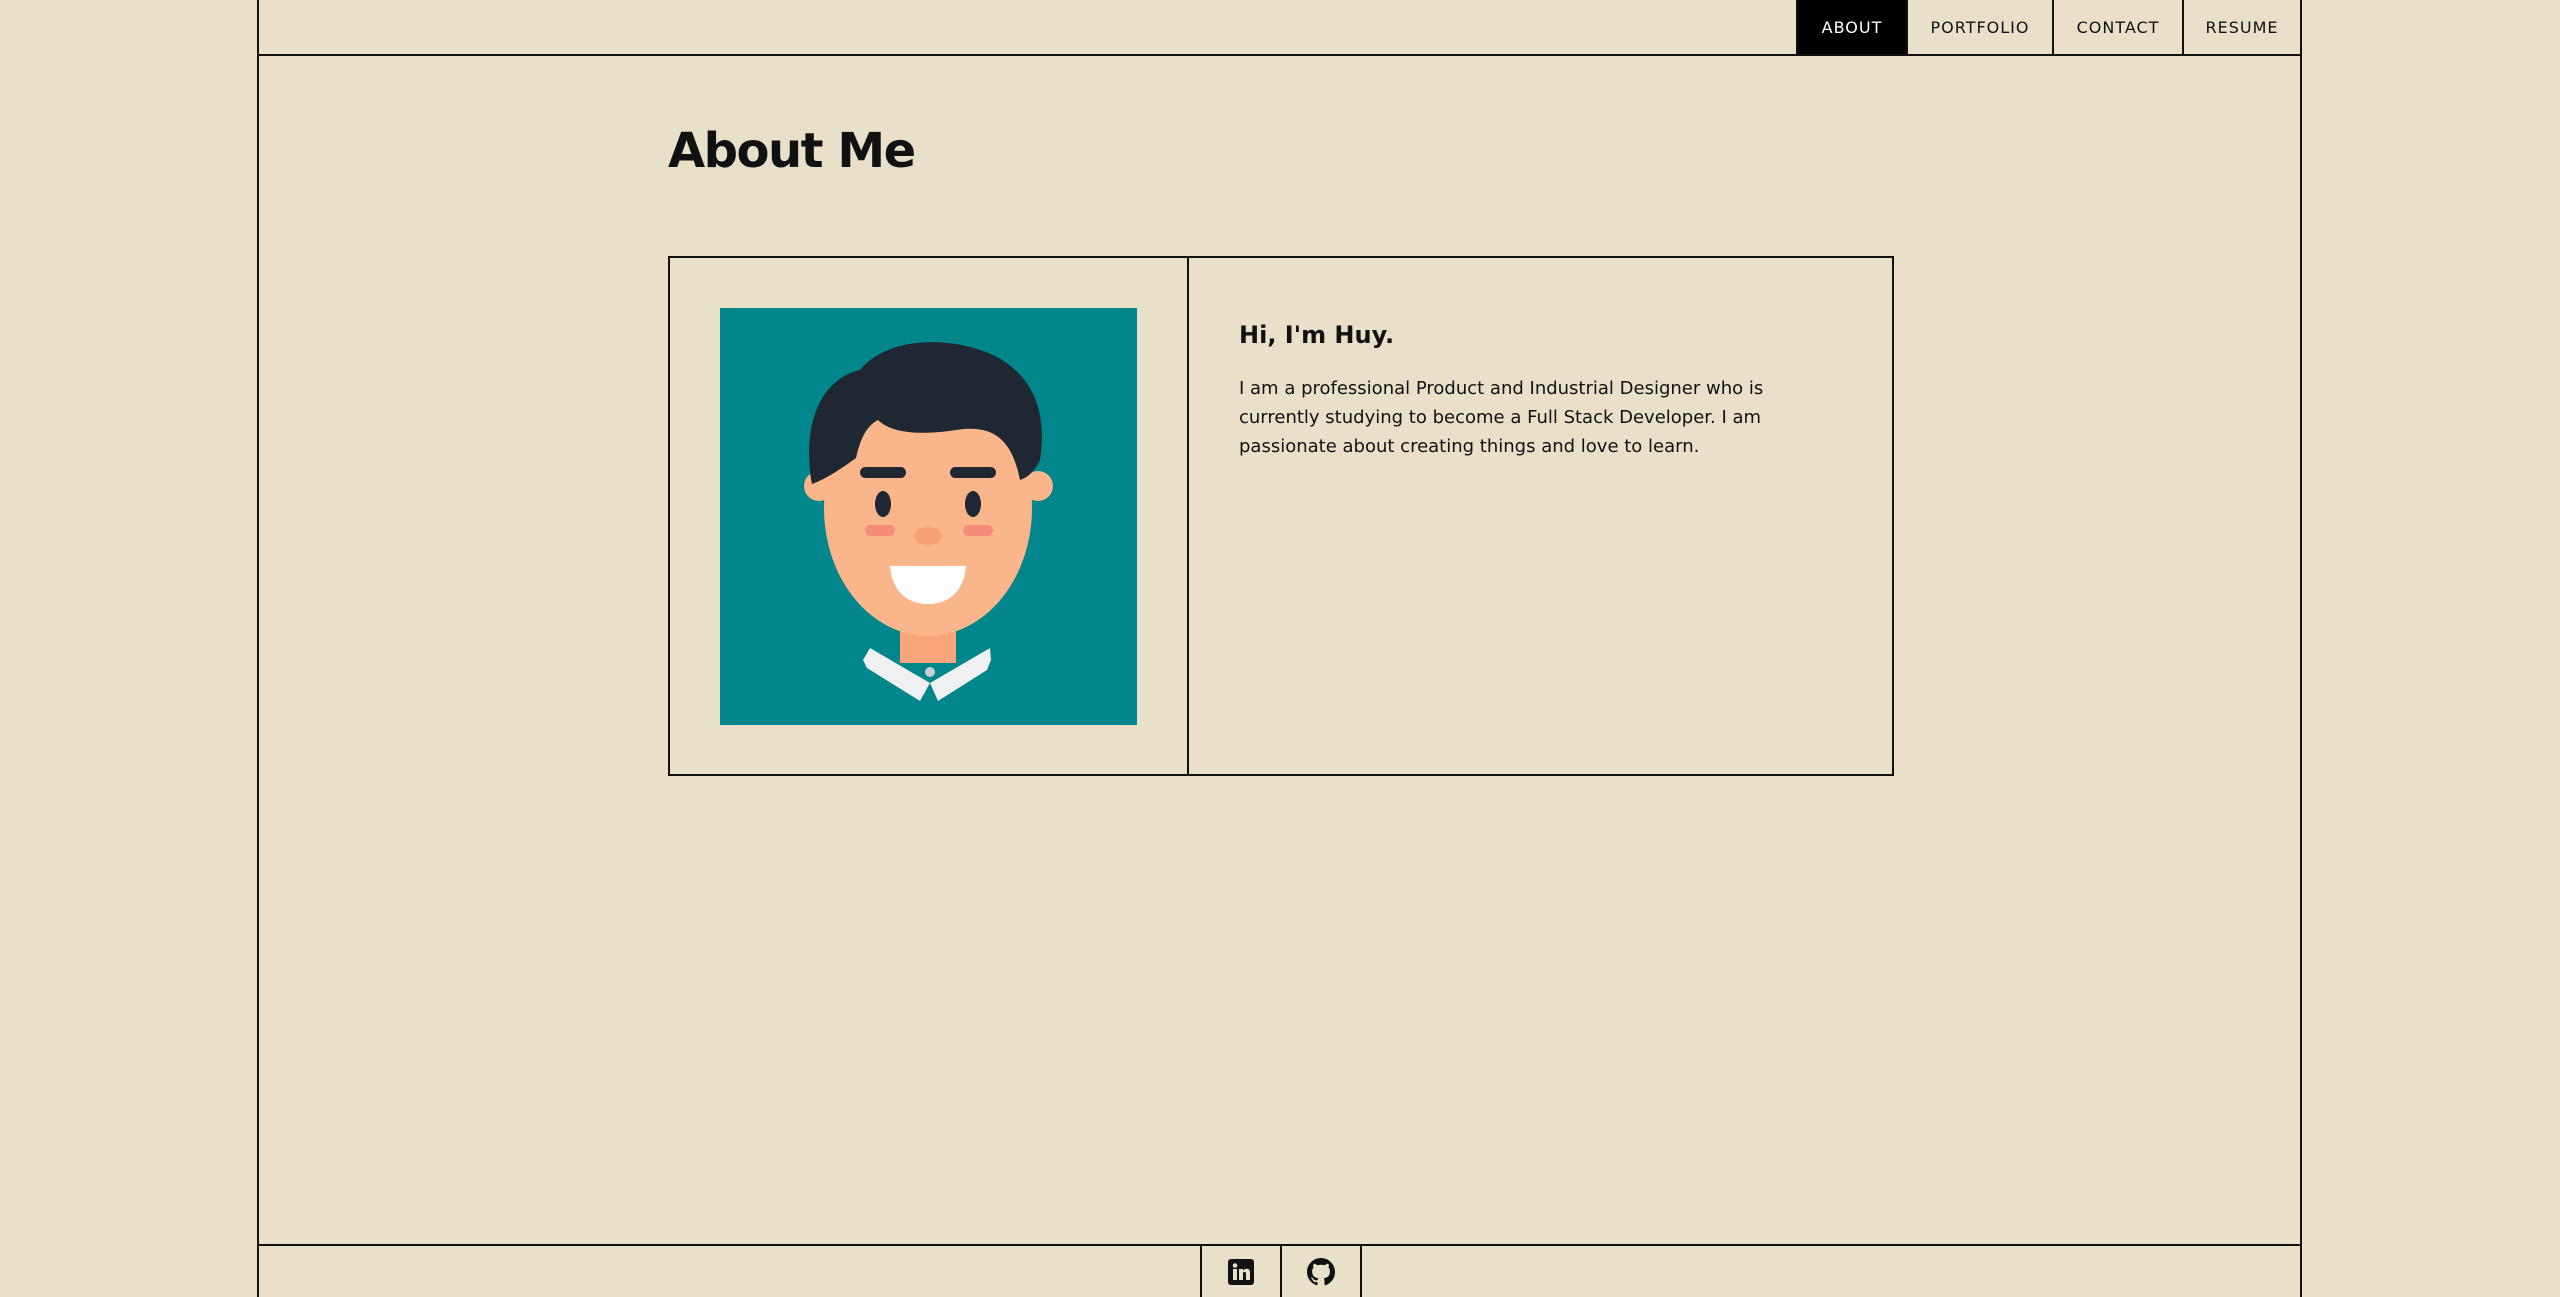 This screenshot has height=1297, width=2560. Describe the element at coordinates (2117, 27) in the screenshot. I see `nav-contact: CONTACT` at that location.